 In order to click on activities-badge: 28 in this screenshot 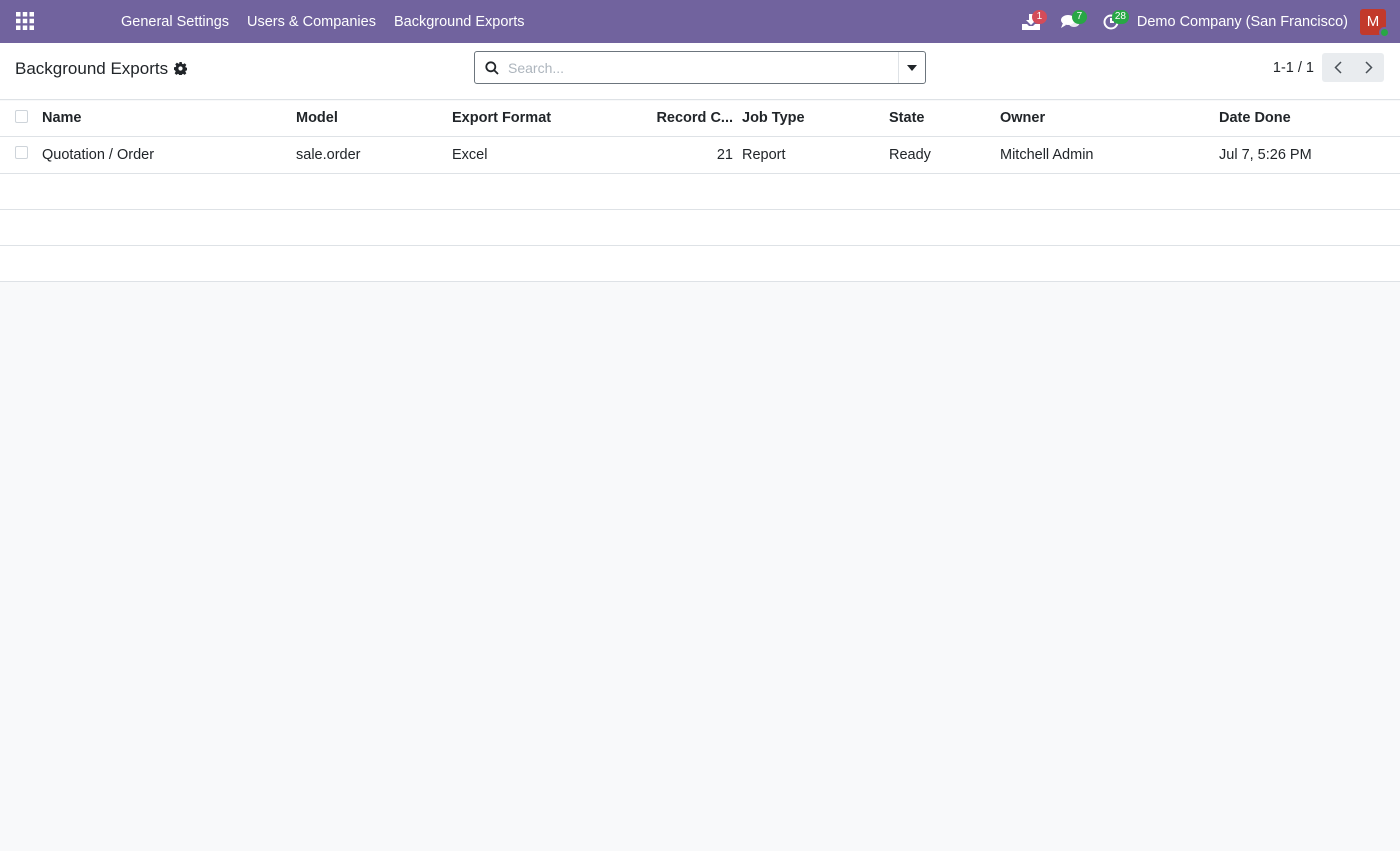, I will do `click(1120, 17)`.